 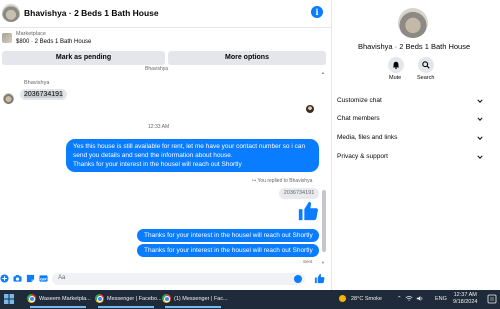 I want to click on like-button-icon, so click(x=319, y=278).